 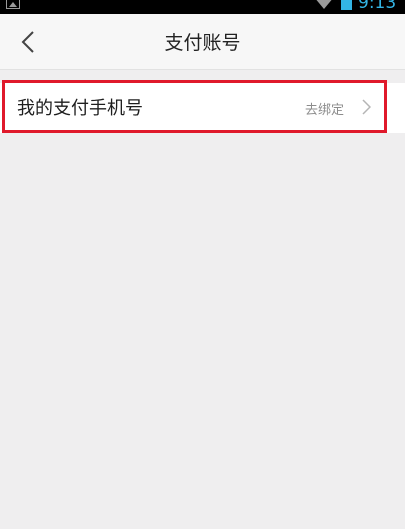 What do you see at coordinates (324, 4) in the screenshot?
I see `wifi-icon` at bounding box center [324, 4].